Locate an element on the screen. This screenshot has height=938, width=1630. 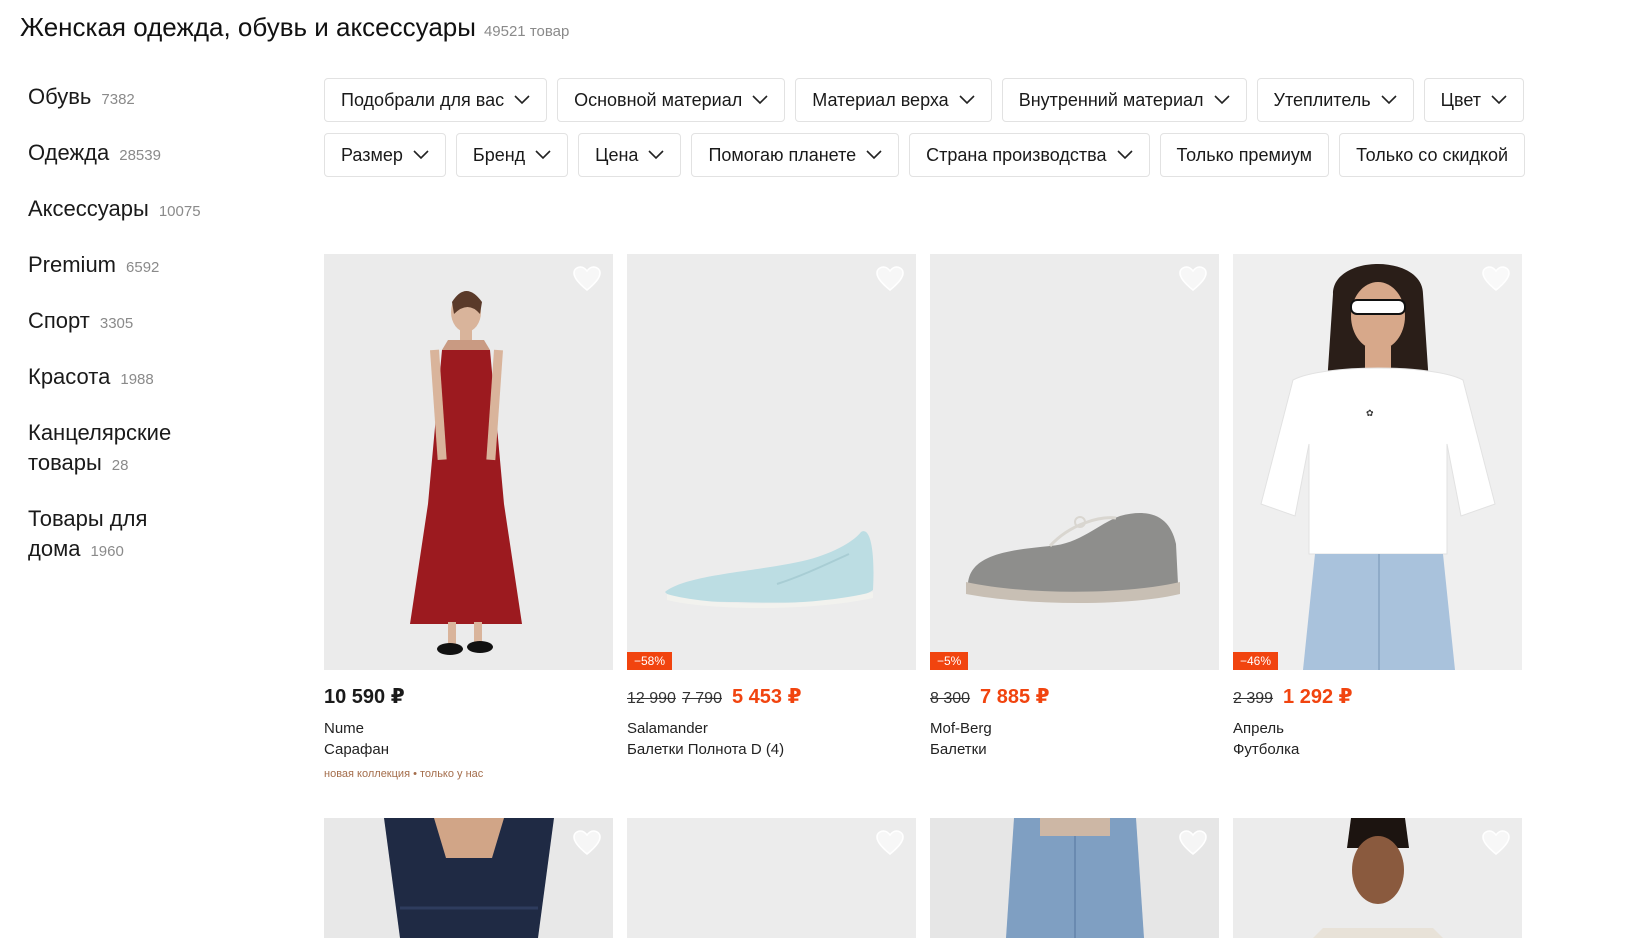
sidebar-item-label: Спорт is located at coordinates (59, 320).